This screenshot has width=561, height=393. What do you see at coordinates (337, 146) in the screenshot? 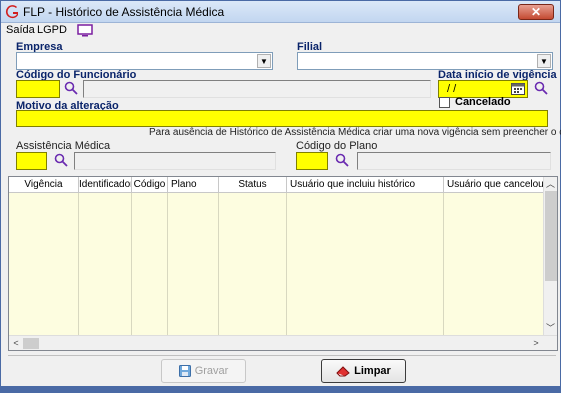
I see `codigo-plano-label: Código do Plano` at bounding box center [337, 146].